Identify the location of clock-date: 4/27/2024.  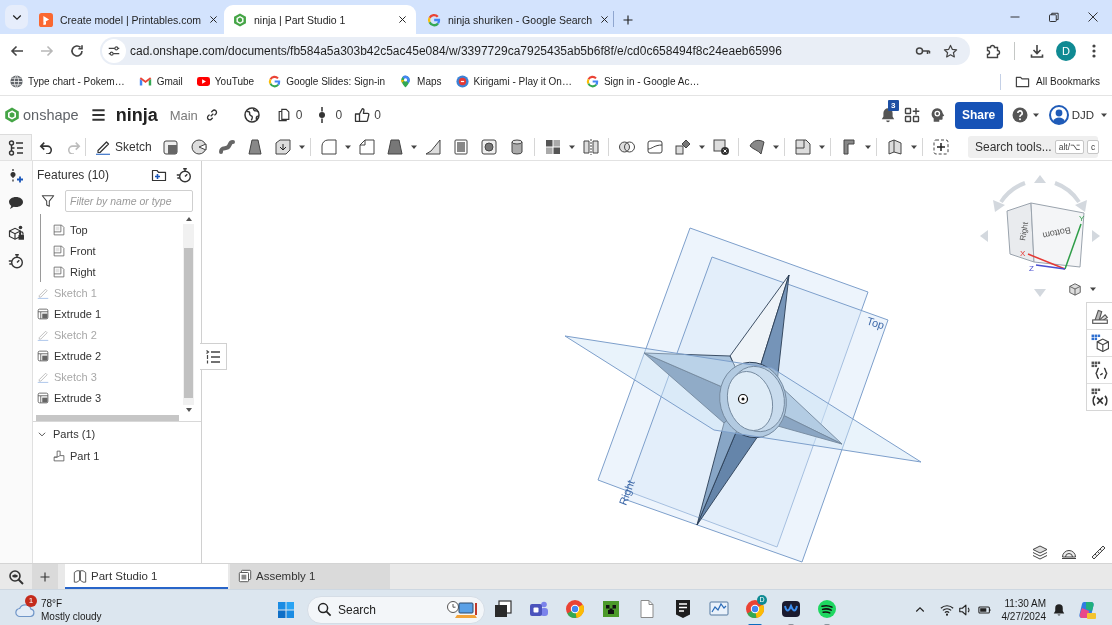
(1023, 616).